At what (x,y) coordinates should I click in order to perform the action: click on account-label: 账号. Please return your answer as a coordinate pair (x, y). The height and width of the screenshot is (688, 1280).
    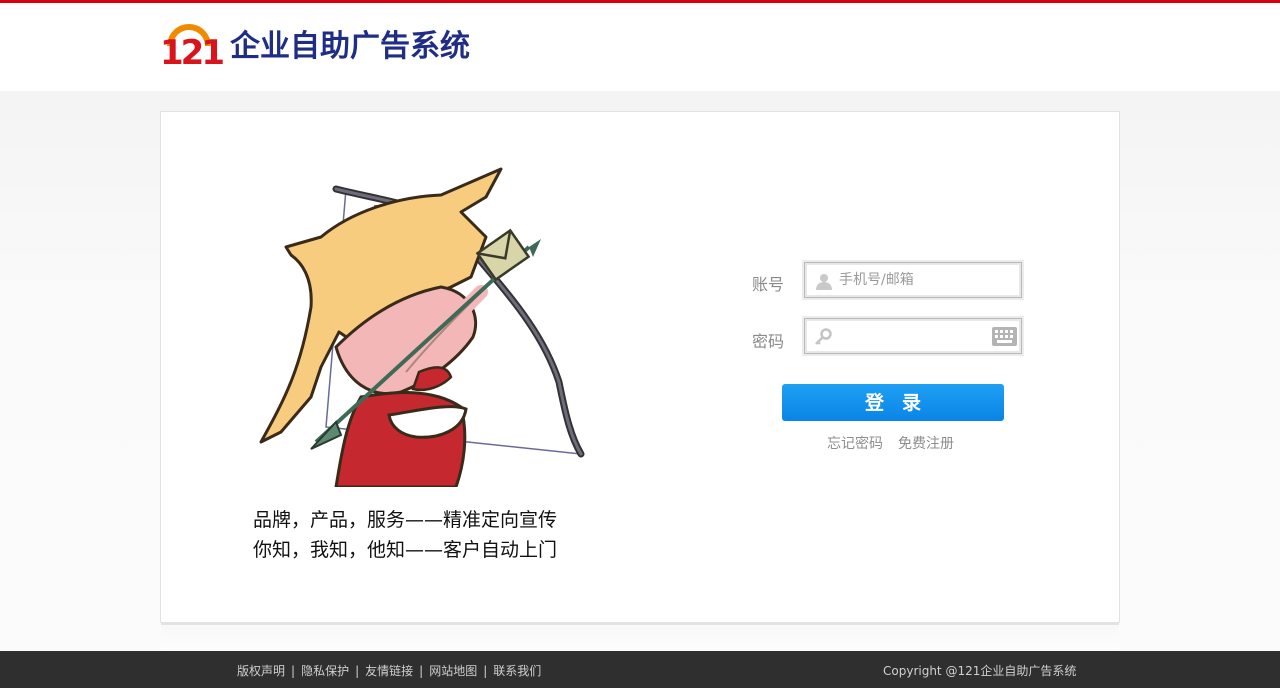
    Looking at the image, I should click on (768, 284).